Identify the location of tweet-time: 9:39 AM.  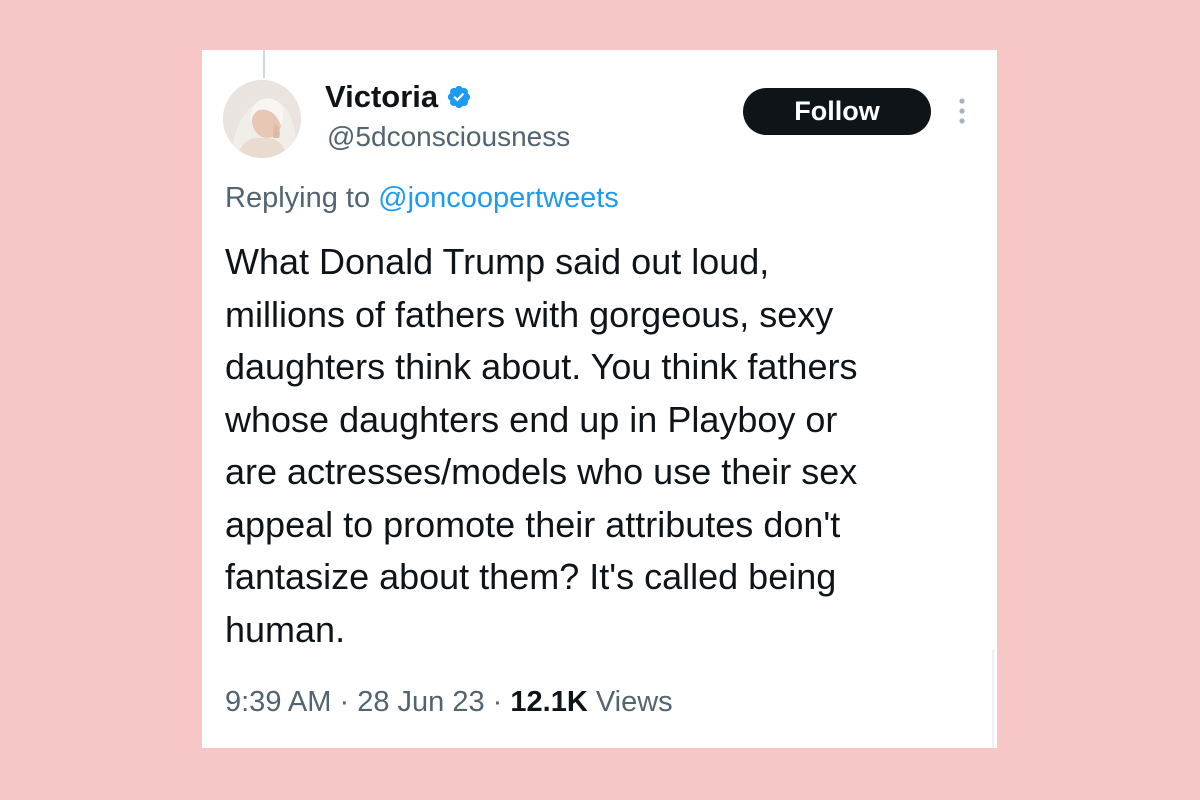
(278, 702).